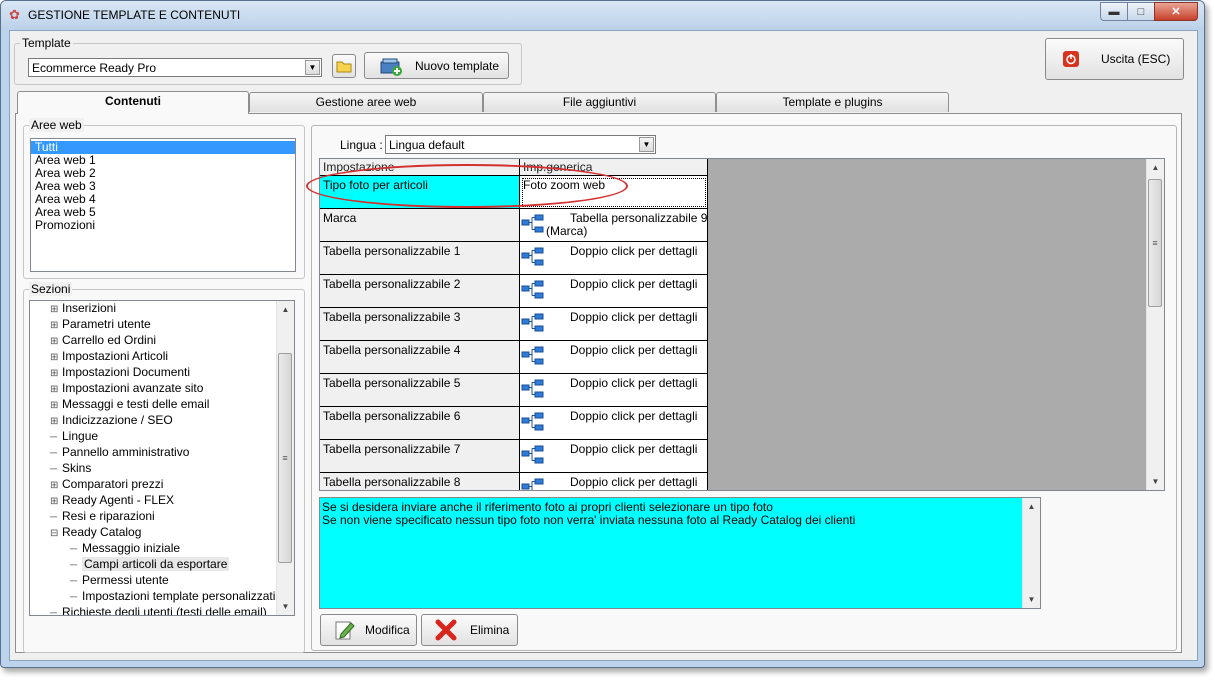 Image resolution: width=1215 pixels, height=680 pixels. I want to click on tab-contenuti: Contenuti, so click(133, 102).